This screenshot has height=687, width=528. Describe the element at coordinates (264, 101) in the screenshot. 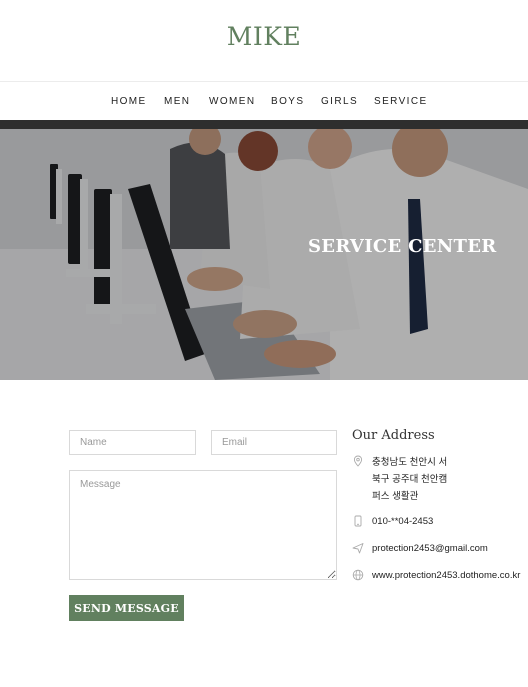

I see `main-nav: HOME MEN WOMEN BOYS GIRLS SERVICE` at that location.